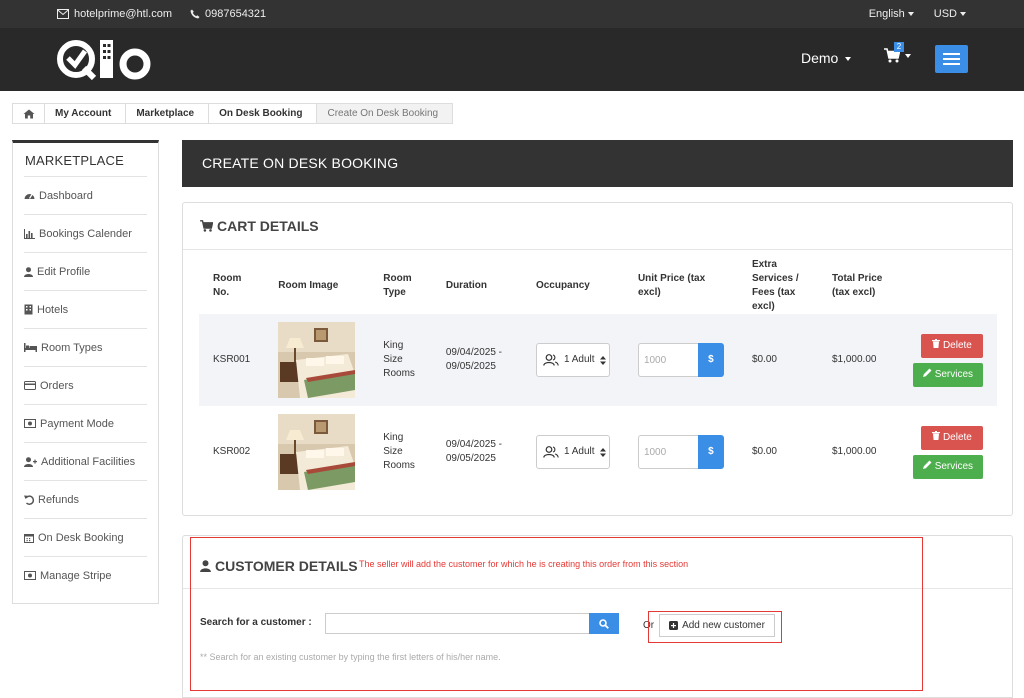 The height and width of the screenshot is (698, 1024). What do you see at coordinates (85, 385) in the screenshot?
I see `sidebar-item-orders: Orders` at bounding box center [85, 385].